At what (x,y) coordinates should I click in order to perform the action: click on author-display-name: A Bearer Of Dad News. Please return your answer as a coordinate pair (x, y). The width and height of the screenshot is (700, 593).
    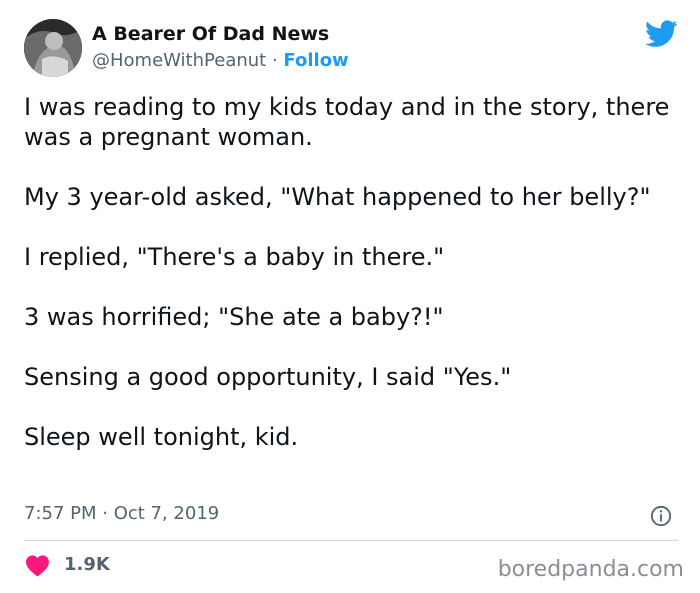
    Looking at the image, I should click on (210, 34).